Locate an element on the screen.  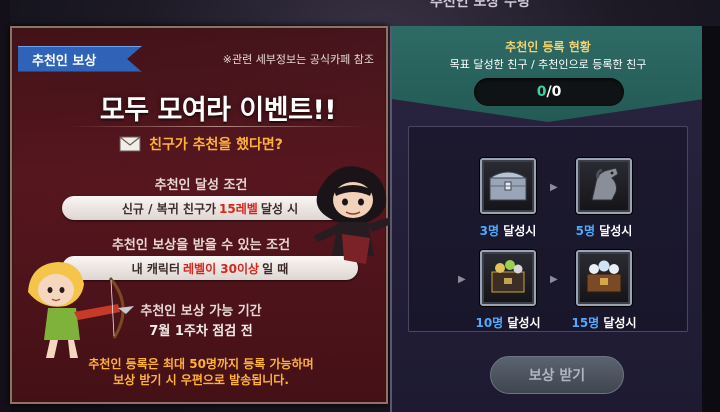
mail-question: 친구가 추천을 했다면? is located at coordinates (216, 145).